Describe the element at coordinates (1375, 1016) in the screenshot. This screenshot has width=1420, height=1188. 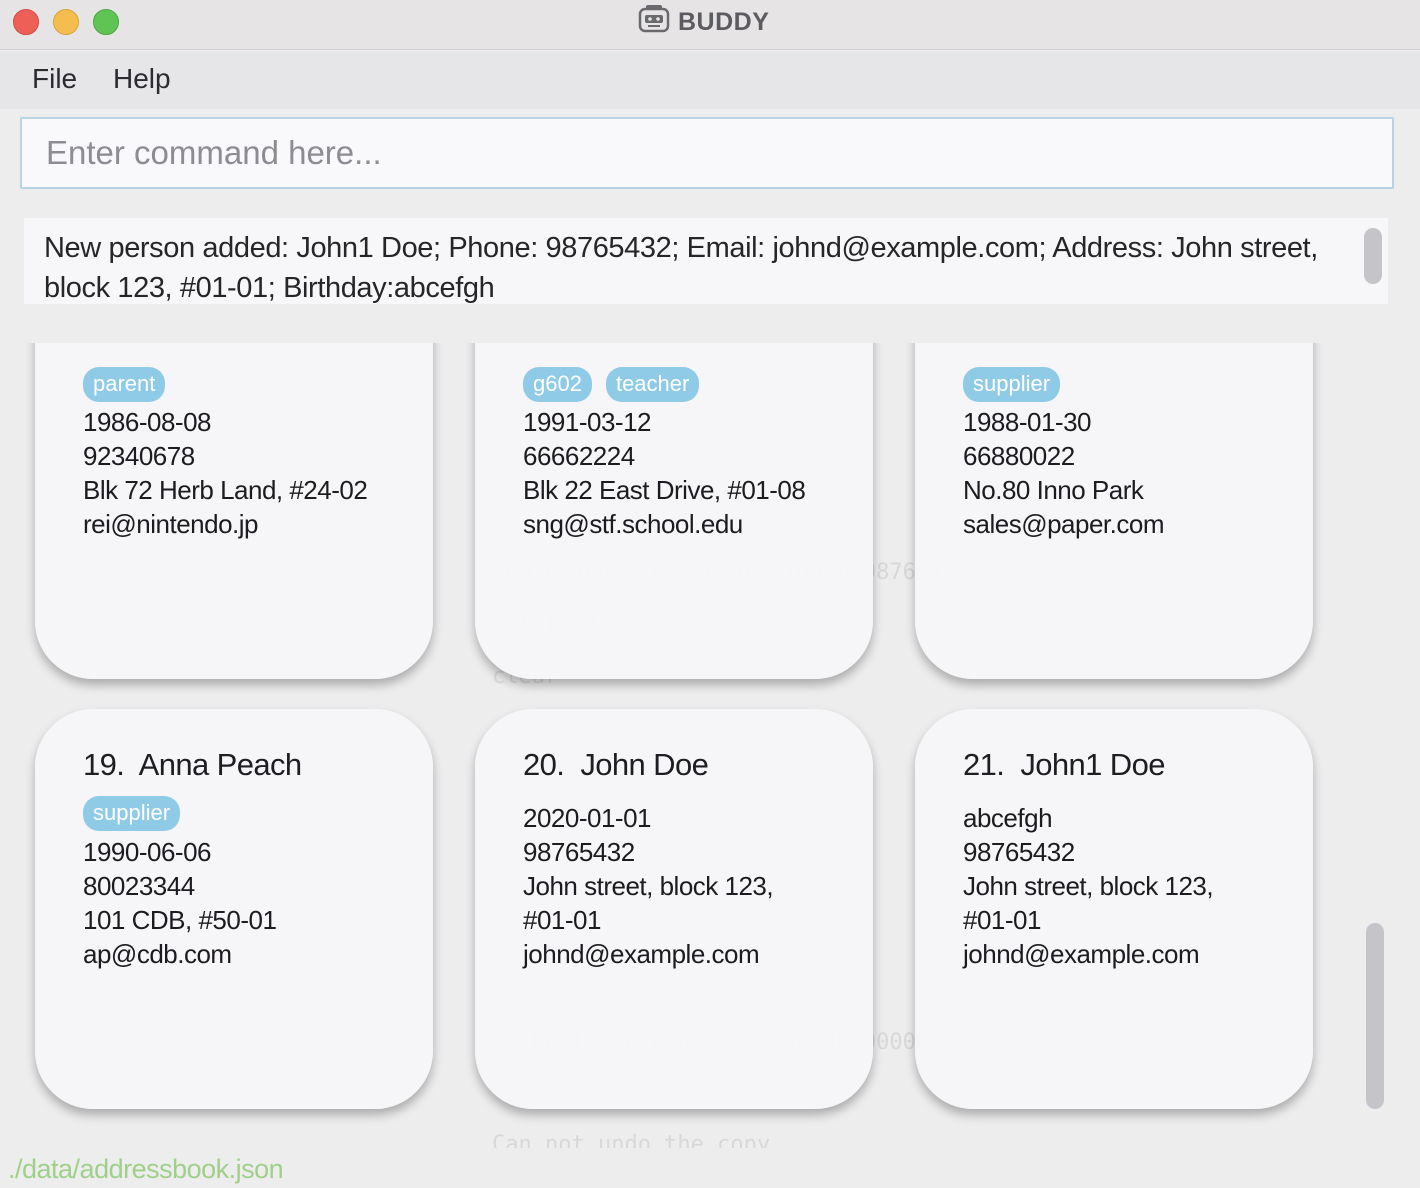
I see `list-scrollbar` at that location.